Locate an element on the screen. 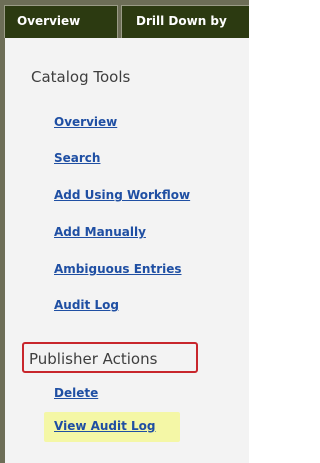  publisher-actions-heading: Publisher Actions is located at coordinates (93, 359).